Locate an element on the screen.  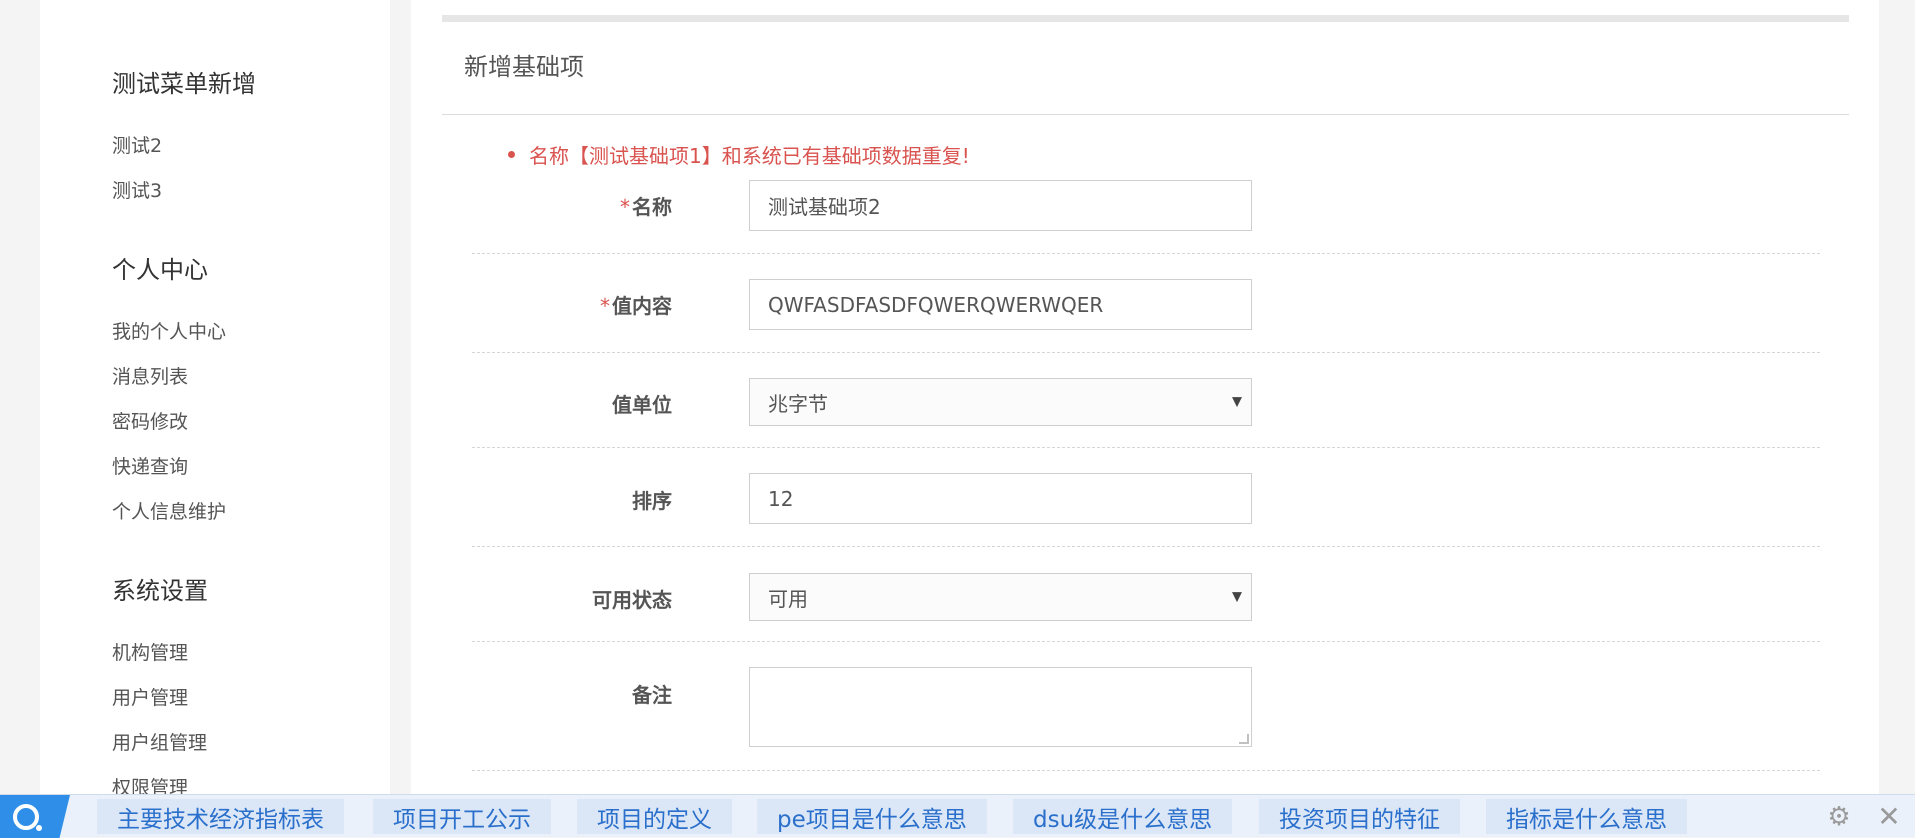
value-unit-label: 值单位 is located at coordinates (642, 405).